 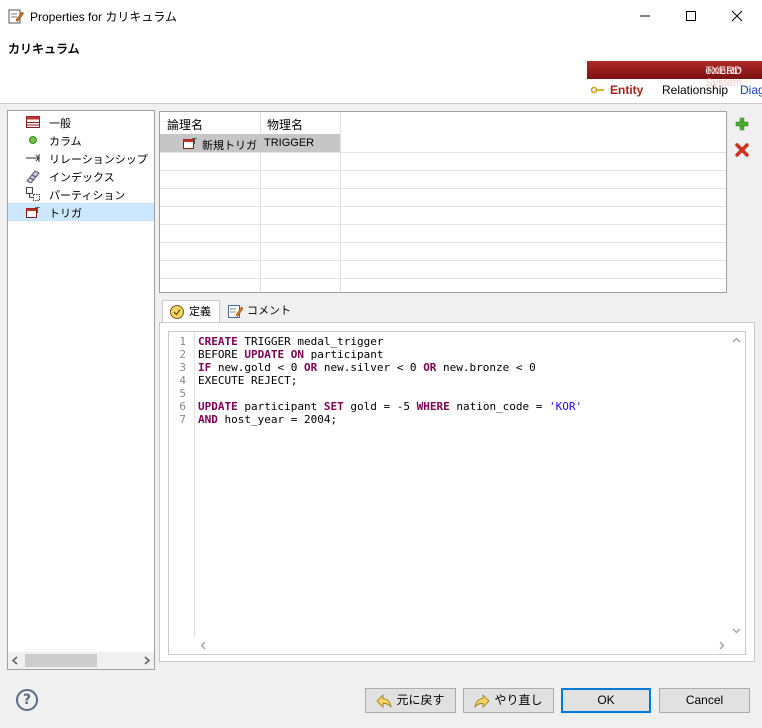 I want to click on editor-vertical-scrollbar, so click(x=736, y=493).